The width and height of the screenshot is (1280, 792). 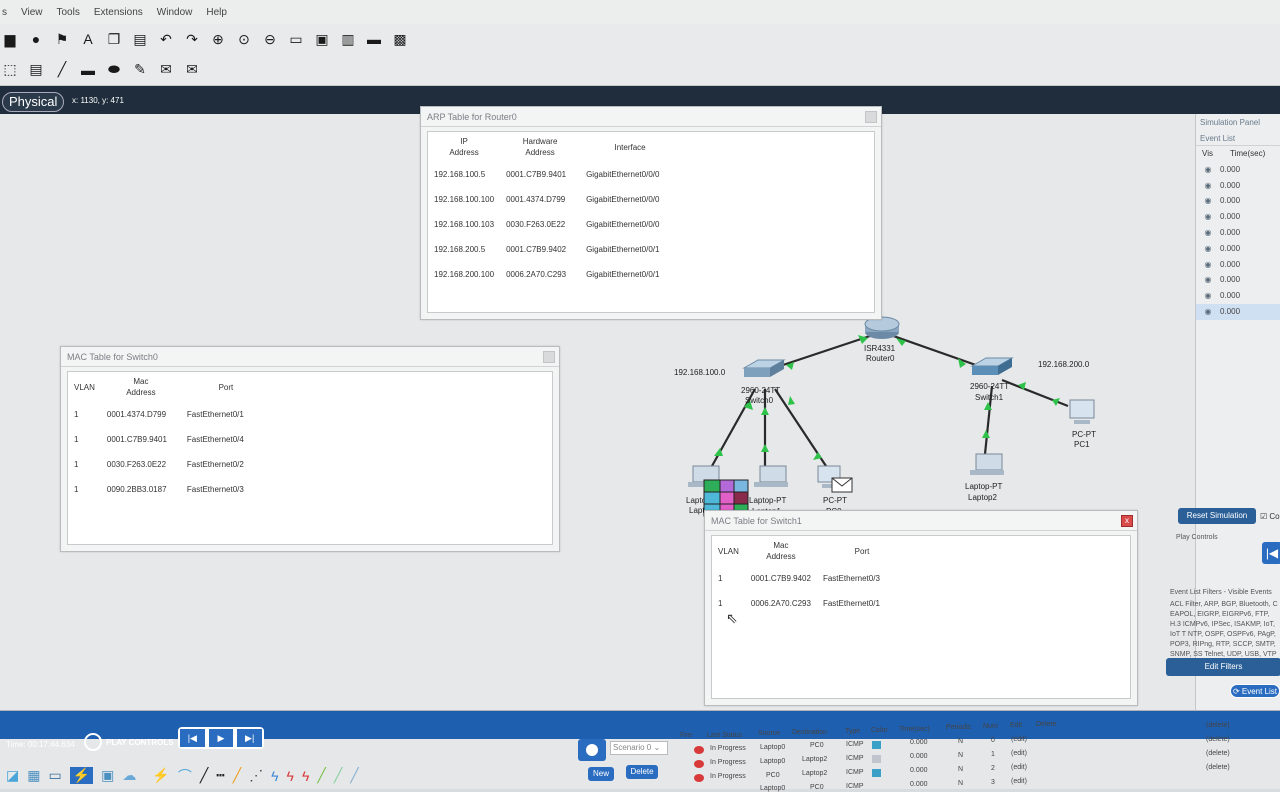 I want to click on back-step-button: |◀, so click(x=1271, y=553).